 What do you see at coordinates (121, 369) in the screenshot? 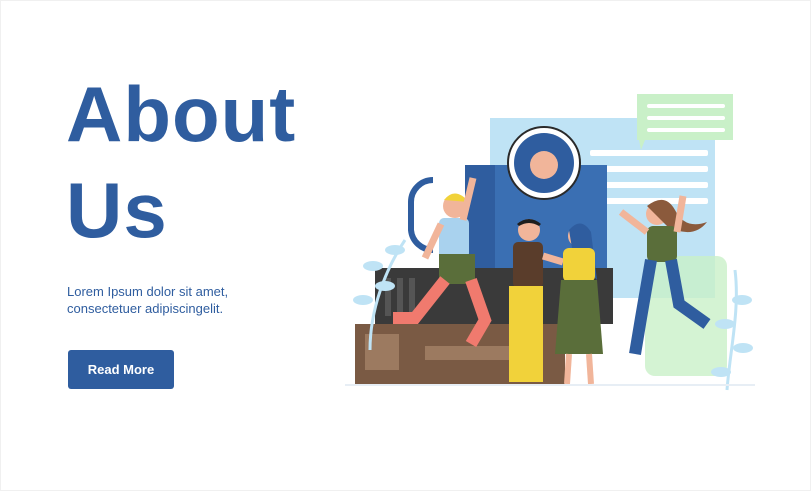
I see `read-more-button: Read More` at bounding box center [121, 369].